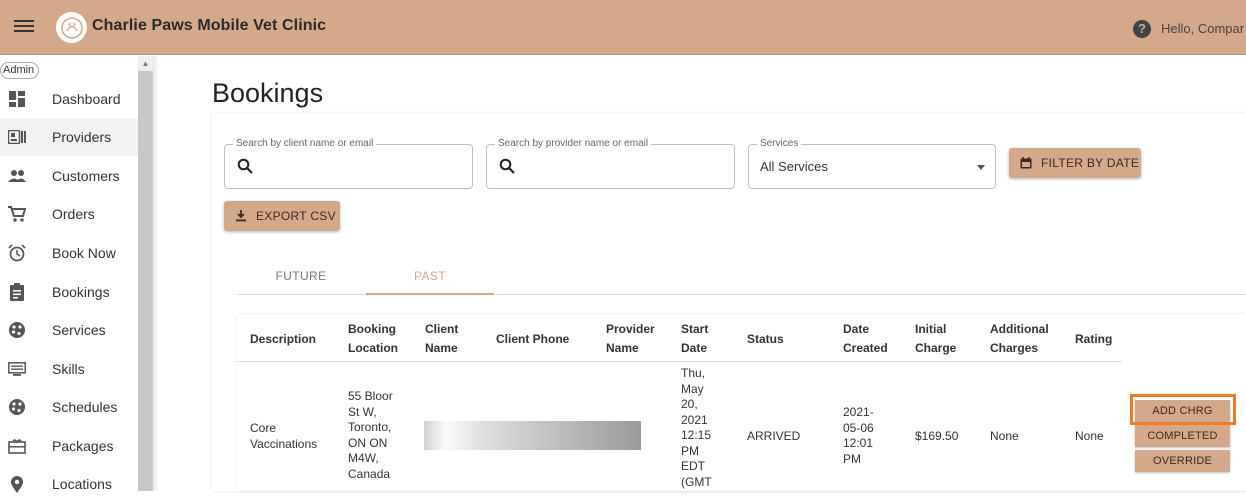 This screenshot has height=503, width=1246. What do you see at coordinates (83, 446) in the screenshot?
I see `sidebar-item-label: Packages` at bounding box center [83, 446].